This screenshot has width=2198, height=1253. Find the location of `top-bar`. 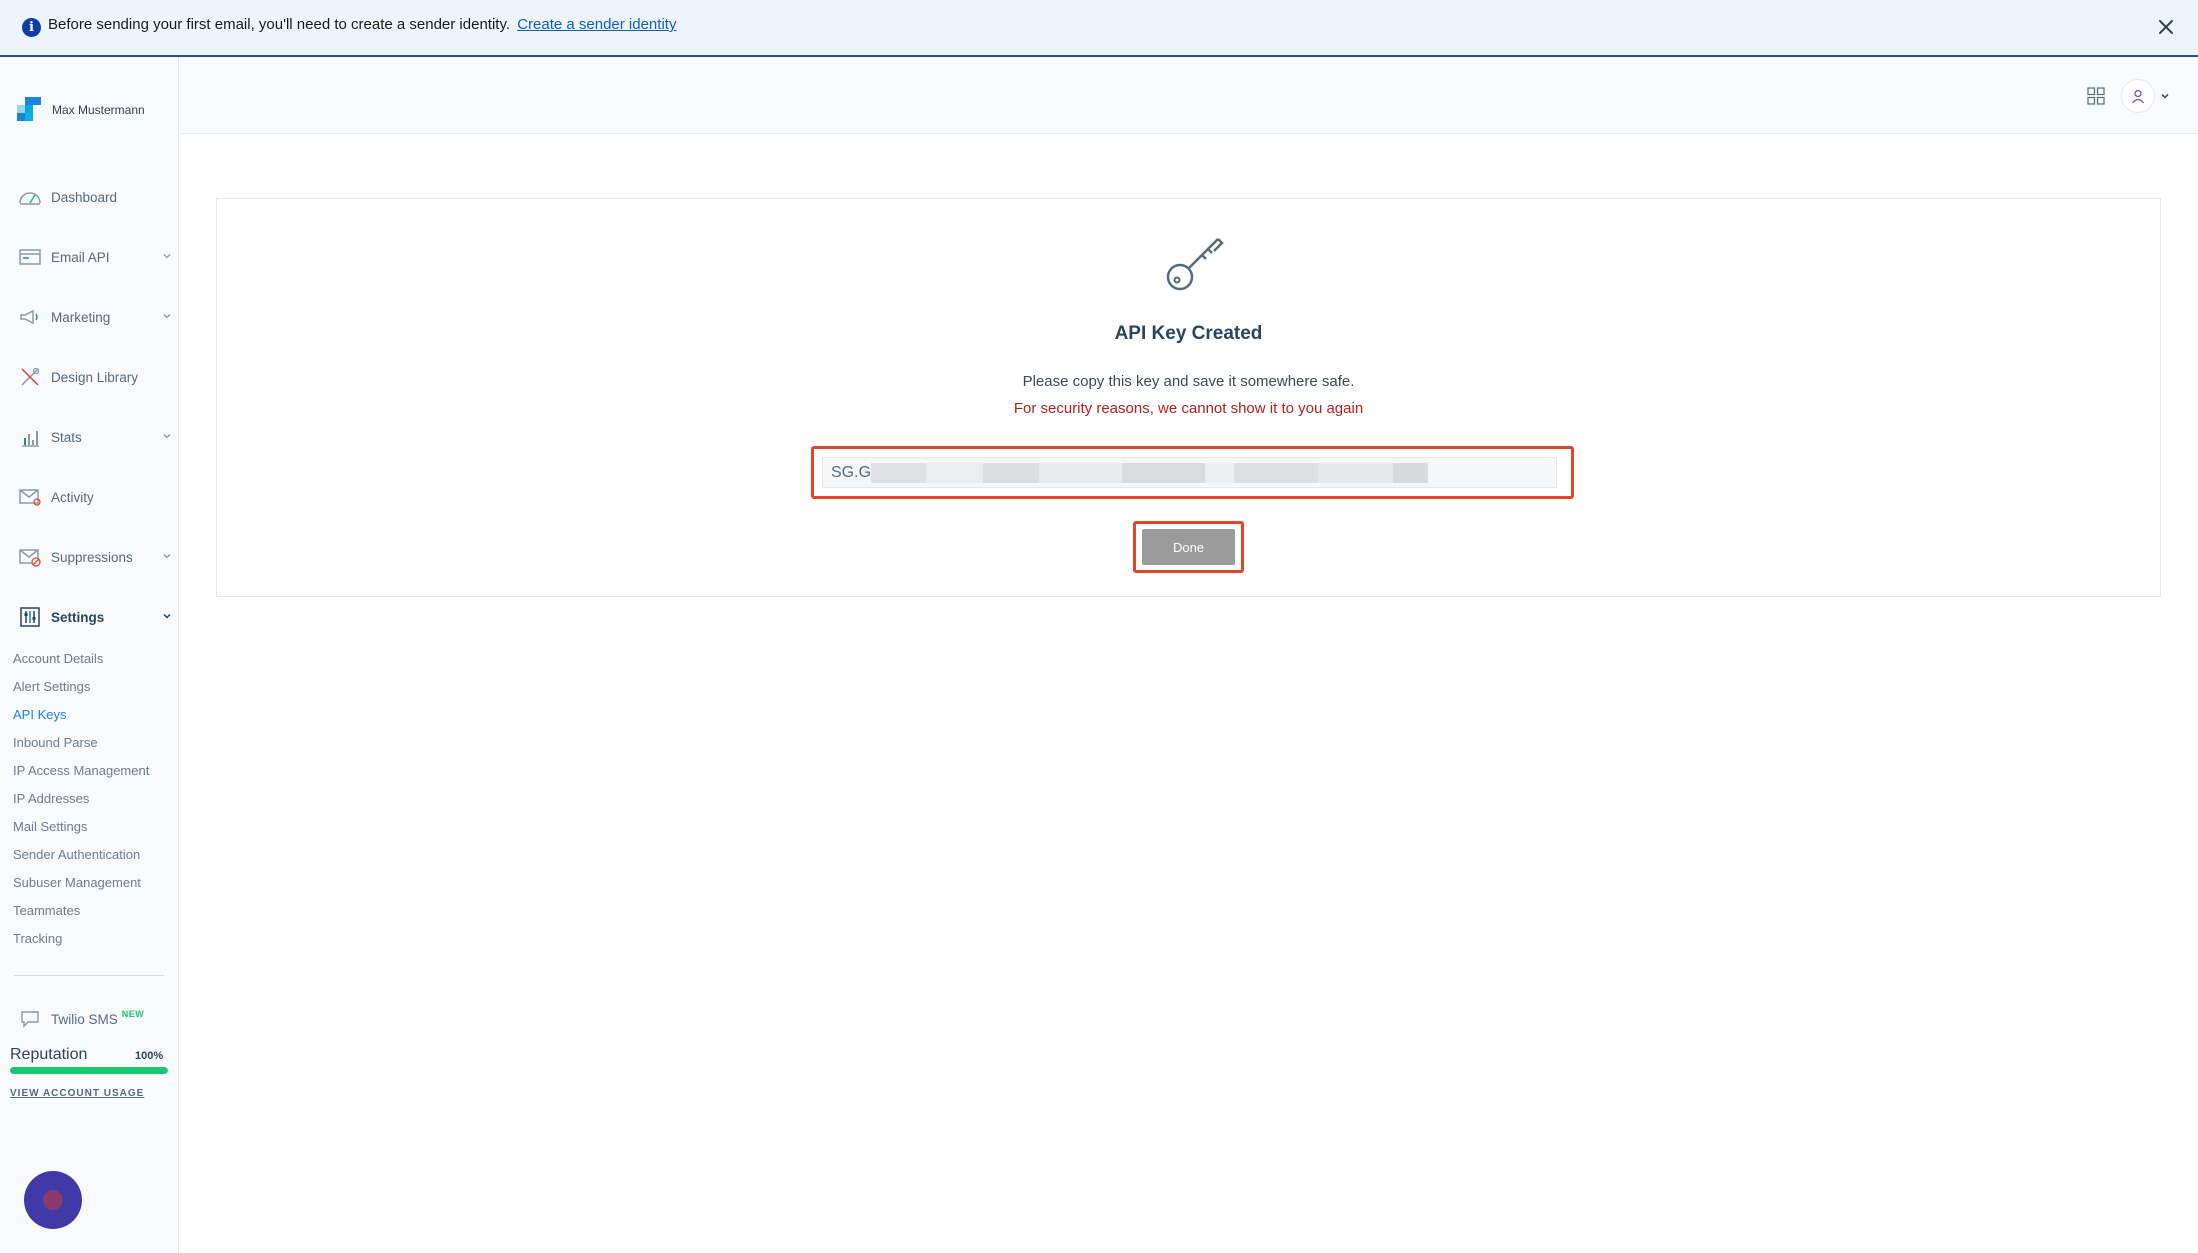

top-bar is located at coordinates (1189, 95).